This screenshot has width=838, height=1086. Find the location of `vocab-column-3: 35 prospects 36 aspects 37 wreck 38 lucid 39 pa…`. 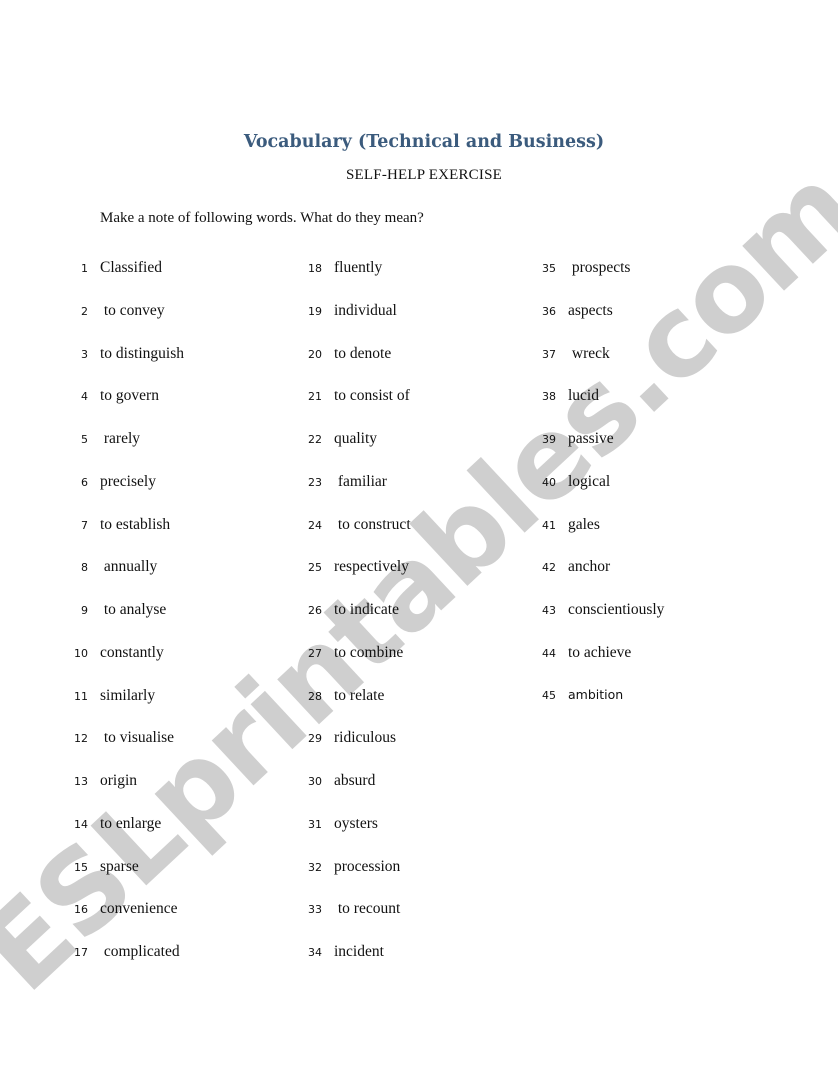

vocab-column-3: 35 prospects 36 aspects 37 wreck 38 lucid 39 pa… is located at coordinates (599, 494).